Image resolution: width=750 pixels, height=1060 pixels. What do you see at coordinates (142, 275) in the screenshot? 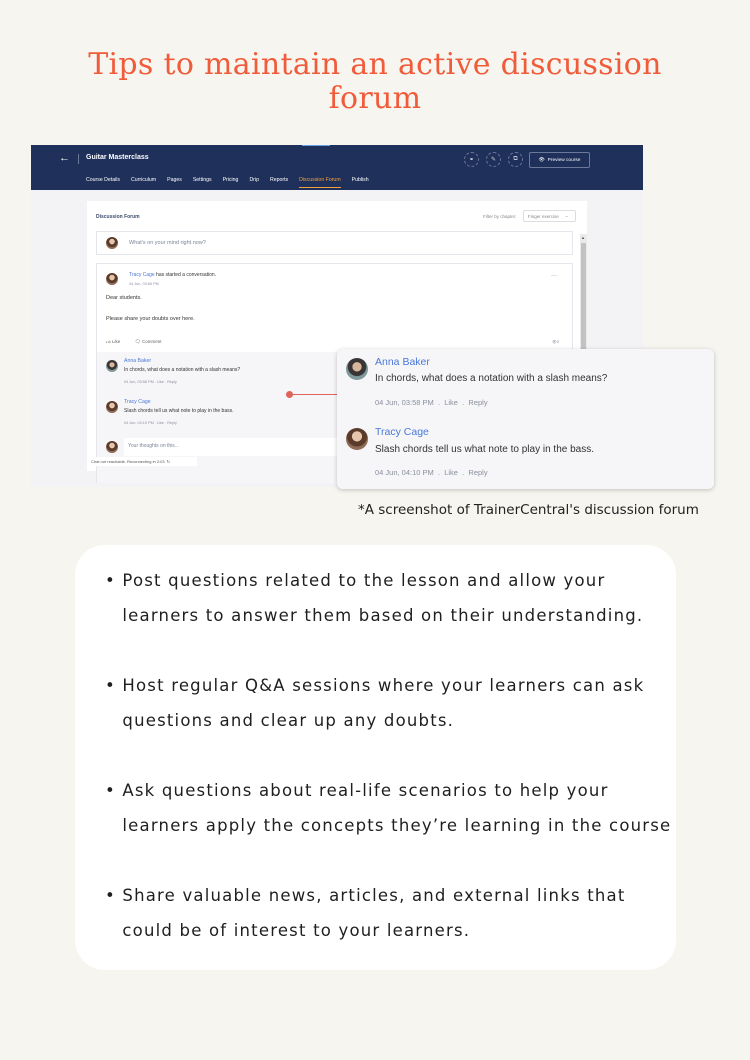
I see `post-author: Tracy Cage` at bounding box center [142, 275].